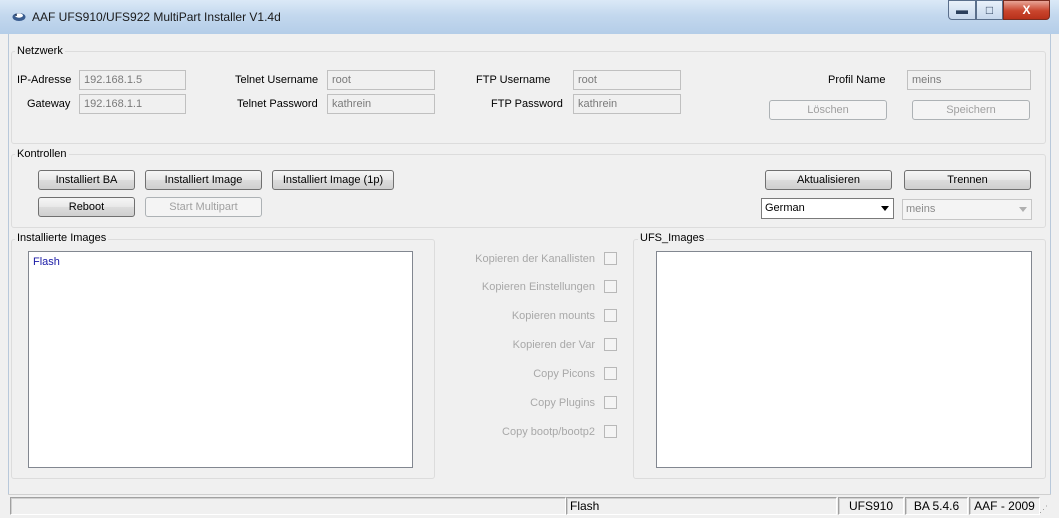 The height and width of the screenshot is (518, 1059). What do you see at coordinates (672, 238) in the screenshot?
I see `ufs-images-title: UFS_Images` at bounding box center [672, 238].